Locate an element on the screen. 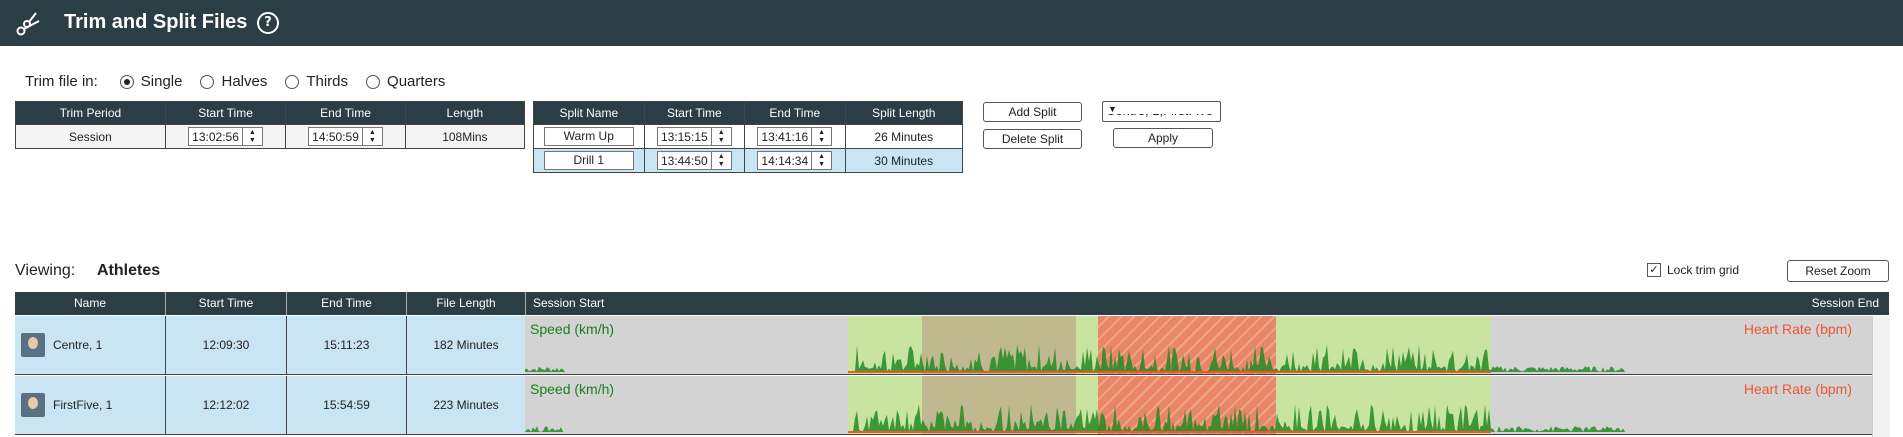 The width and height of the screenshot is (1903, 437). header-session-start: Session Start is located at coordinates (569, 303).